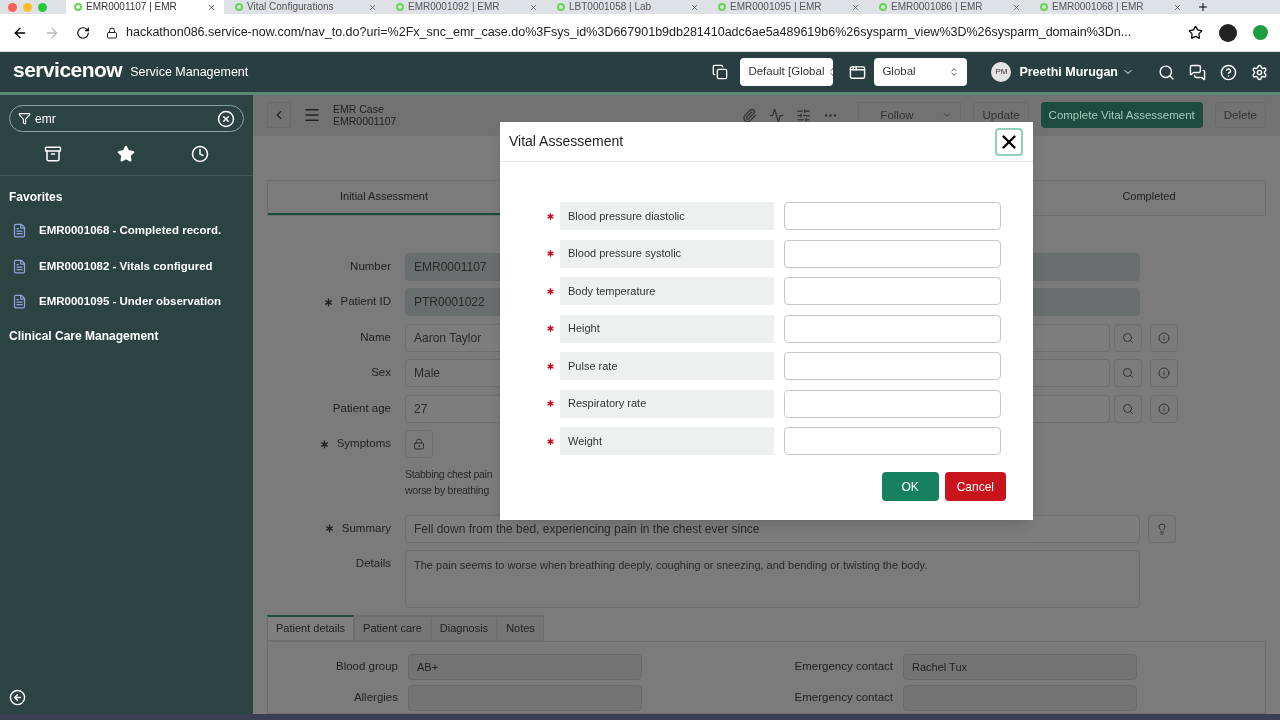  I want to click on dialog-title: Vital Assessement, so click(566, 141).